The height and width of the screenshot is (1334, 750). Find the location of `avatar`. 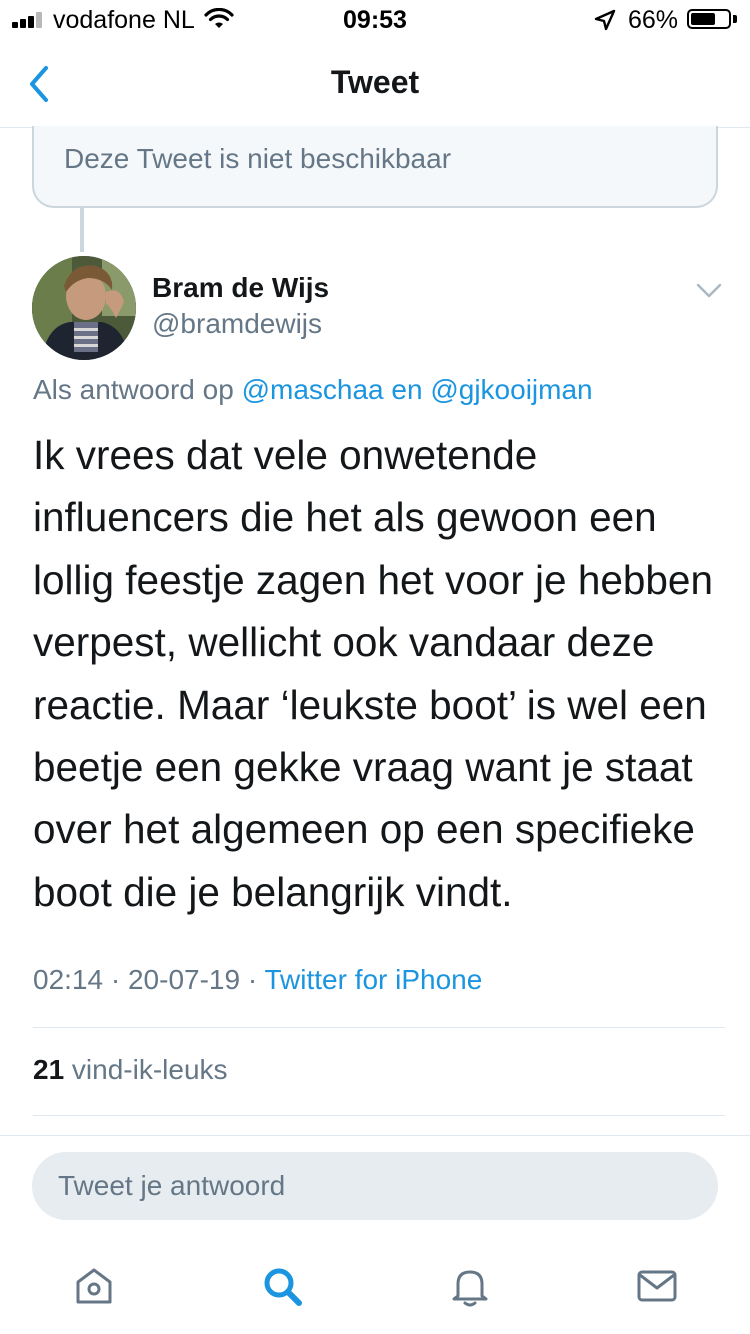

avatar is located at coordinates (84, 308).